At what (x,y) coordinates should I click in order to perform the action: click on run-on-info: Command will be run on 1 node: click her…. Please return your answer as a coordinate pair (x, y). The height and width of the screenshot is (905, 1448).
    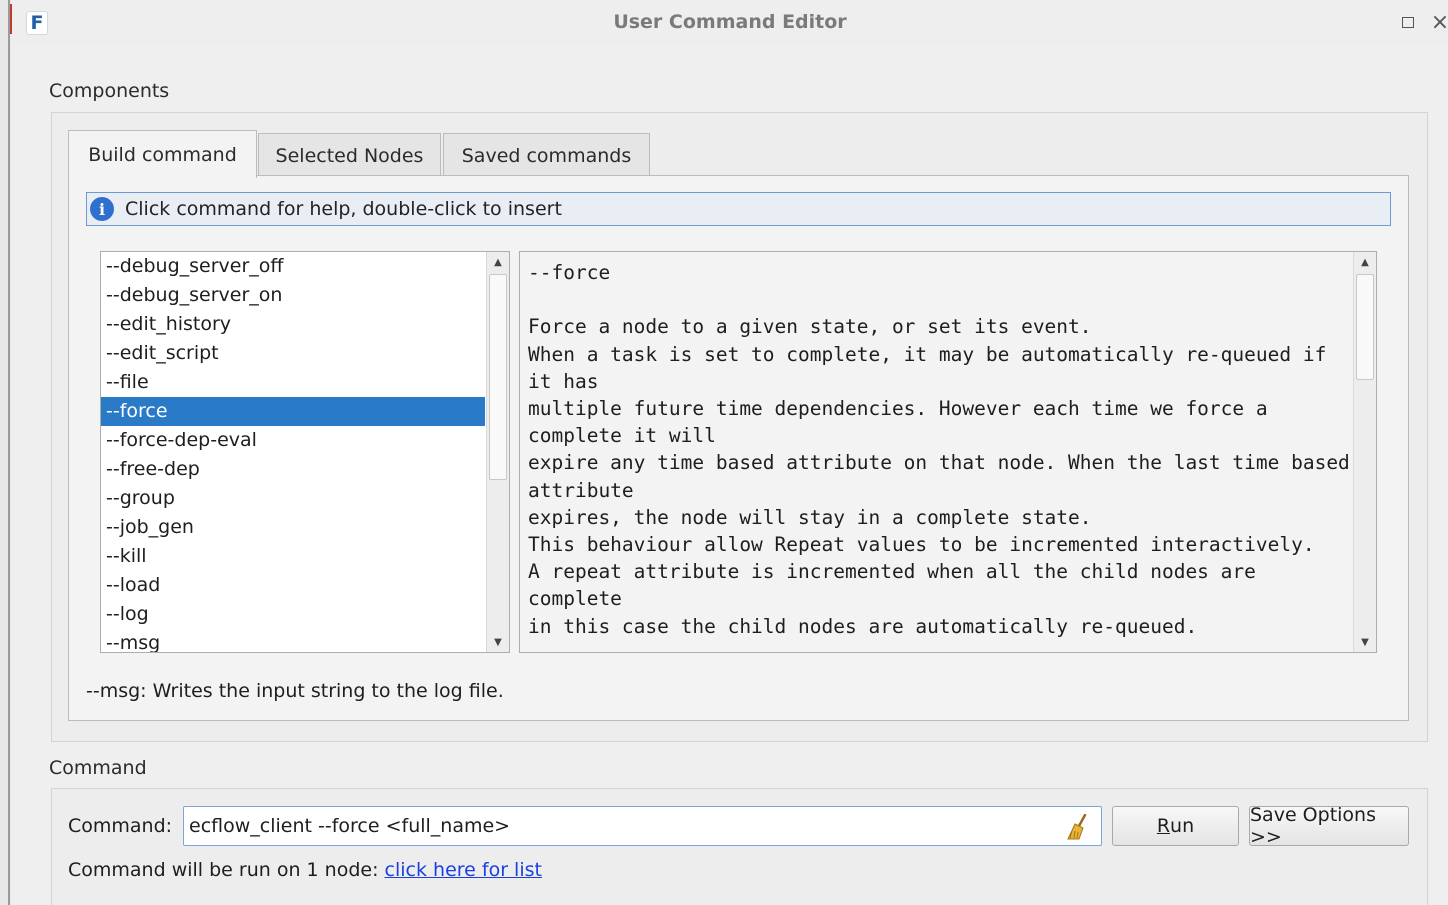
    Looking at the image, I should click on (305, 870).